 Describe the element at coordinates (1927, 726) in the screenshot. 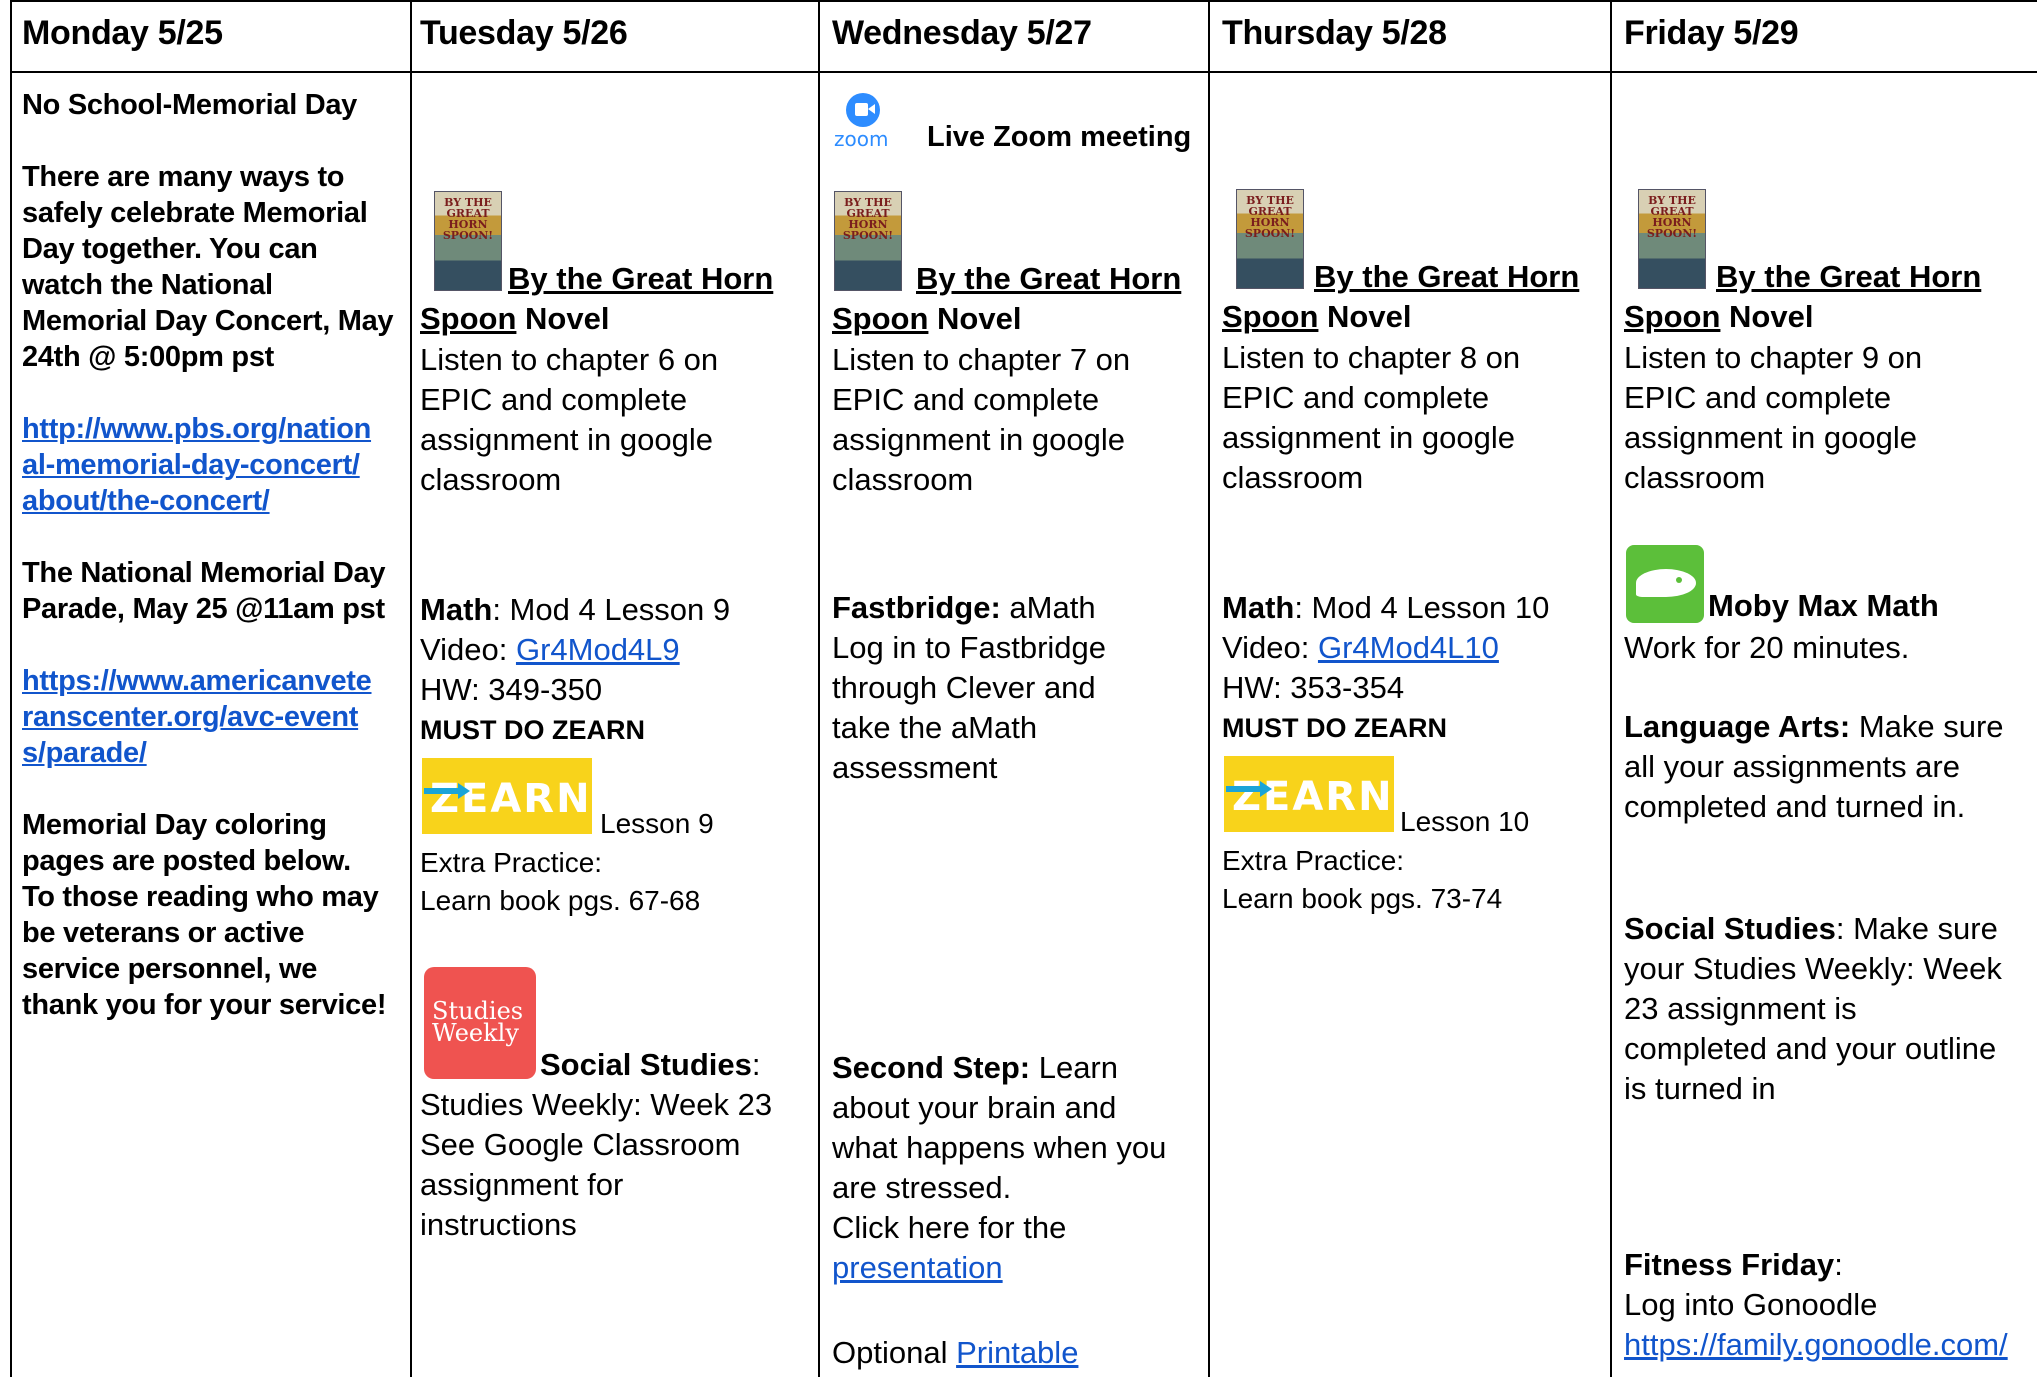

I see `language-arts-text: Make sure` at that location.